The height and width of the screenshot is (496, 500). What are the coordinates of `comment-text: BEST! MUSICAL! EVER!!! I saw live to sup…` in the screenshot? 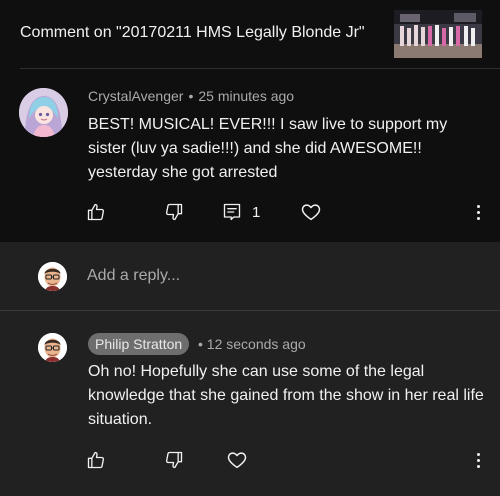 It's located at (268, 148).